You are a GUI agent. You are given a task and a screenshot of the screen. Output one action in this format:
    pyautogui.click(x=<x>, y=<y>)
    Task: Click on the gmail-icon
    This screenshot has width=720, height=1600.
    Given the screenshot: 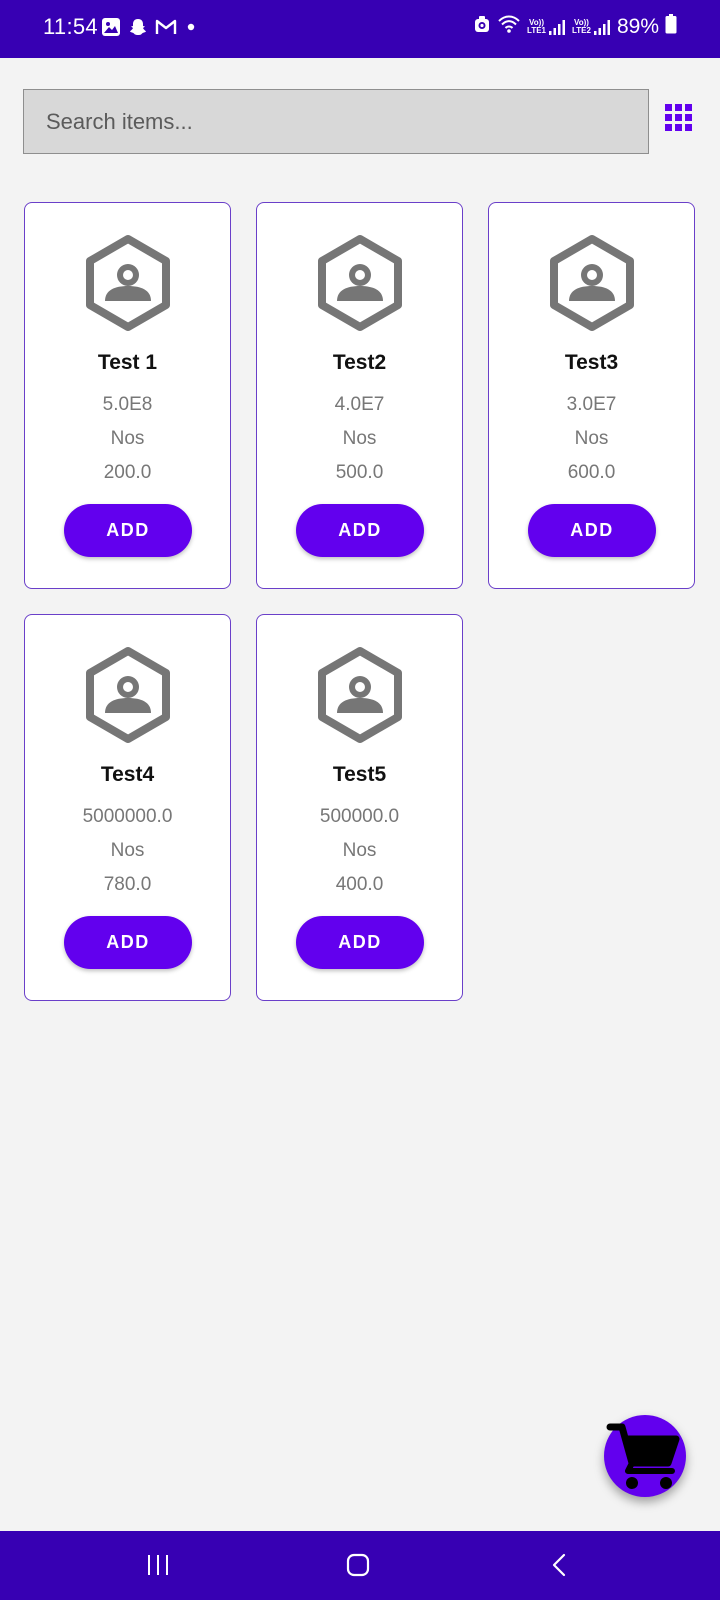 What is the action you would take?
    pyautogui.click(x=166, y=29)
    